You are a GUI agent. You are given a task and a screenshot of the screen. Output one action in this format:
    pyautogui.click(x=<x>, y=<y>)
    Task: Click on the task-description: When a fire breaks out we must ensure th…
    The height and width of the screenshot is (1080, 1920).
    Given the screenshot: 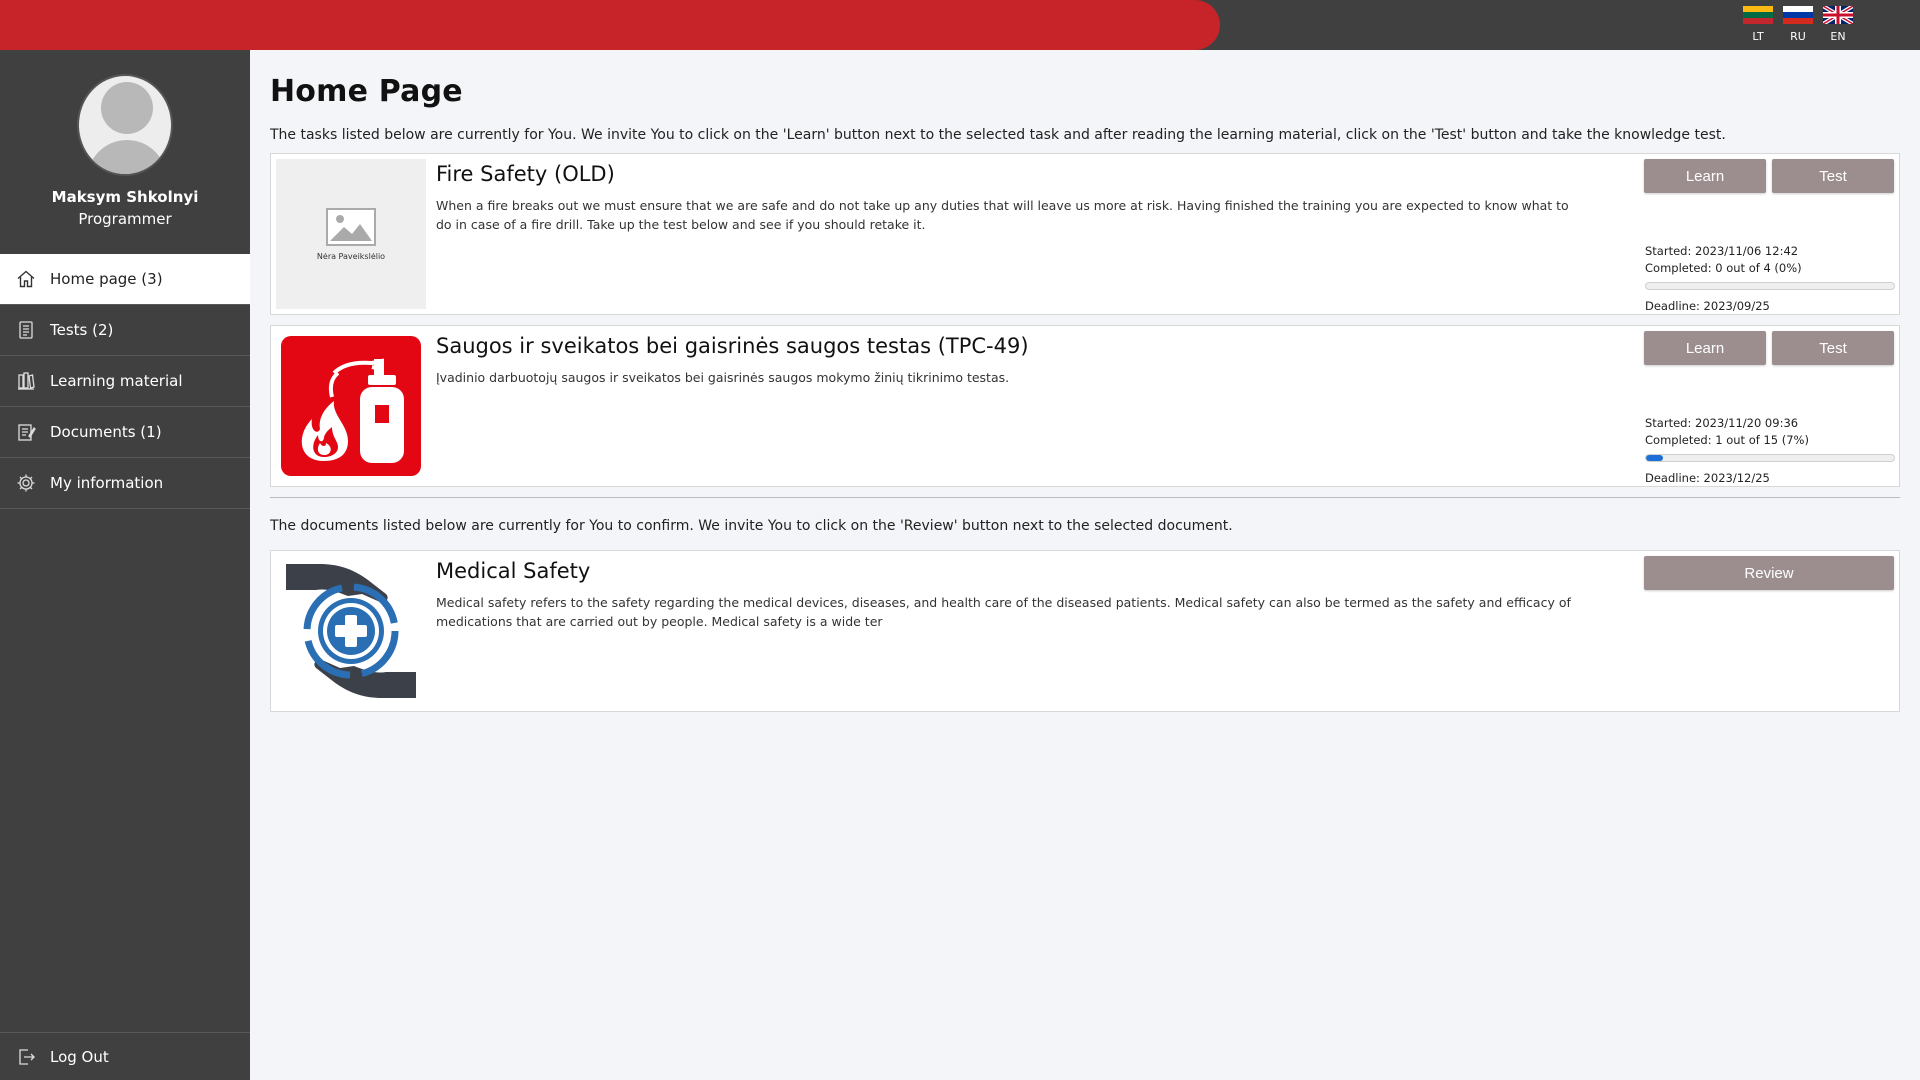 What is the action you would take?
    pyautogui.click(x=1002, y=215)
    